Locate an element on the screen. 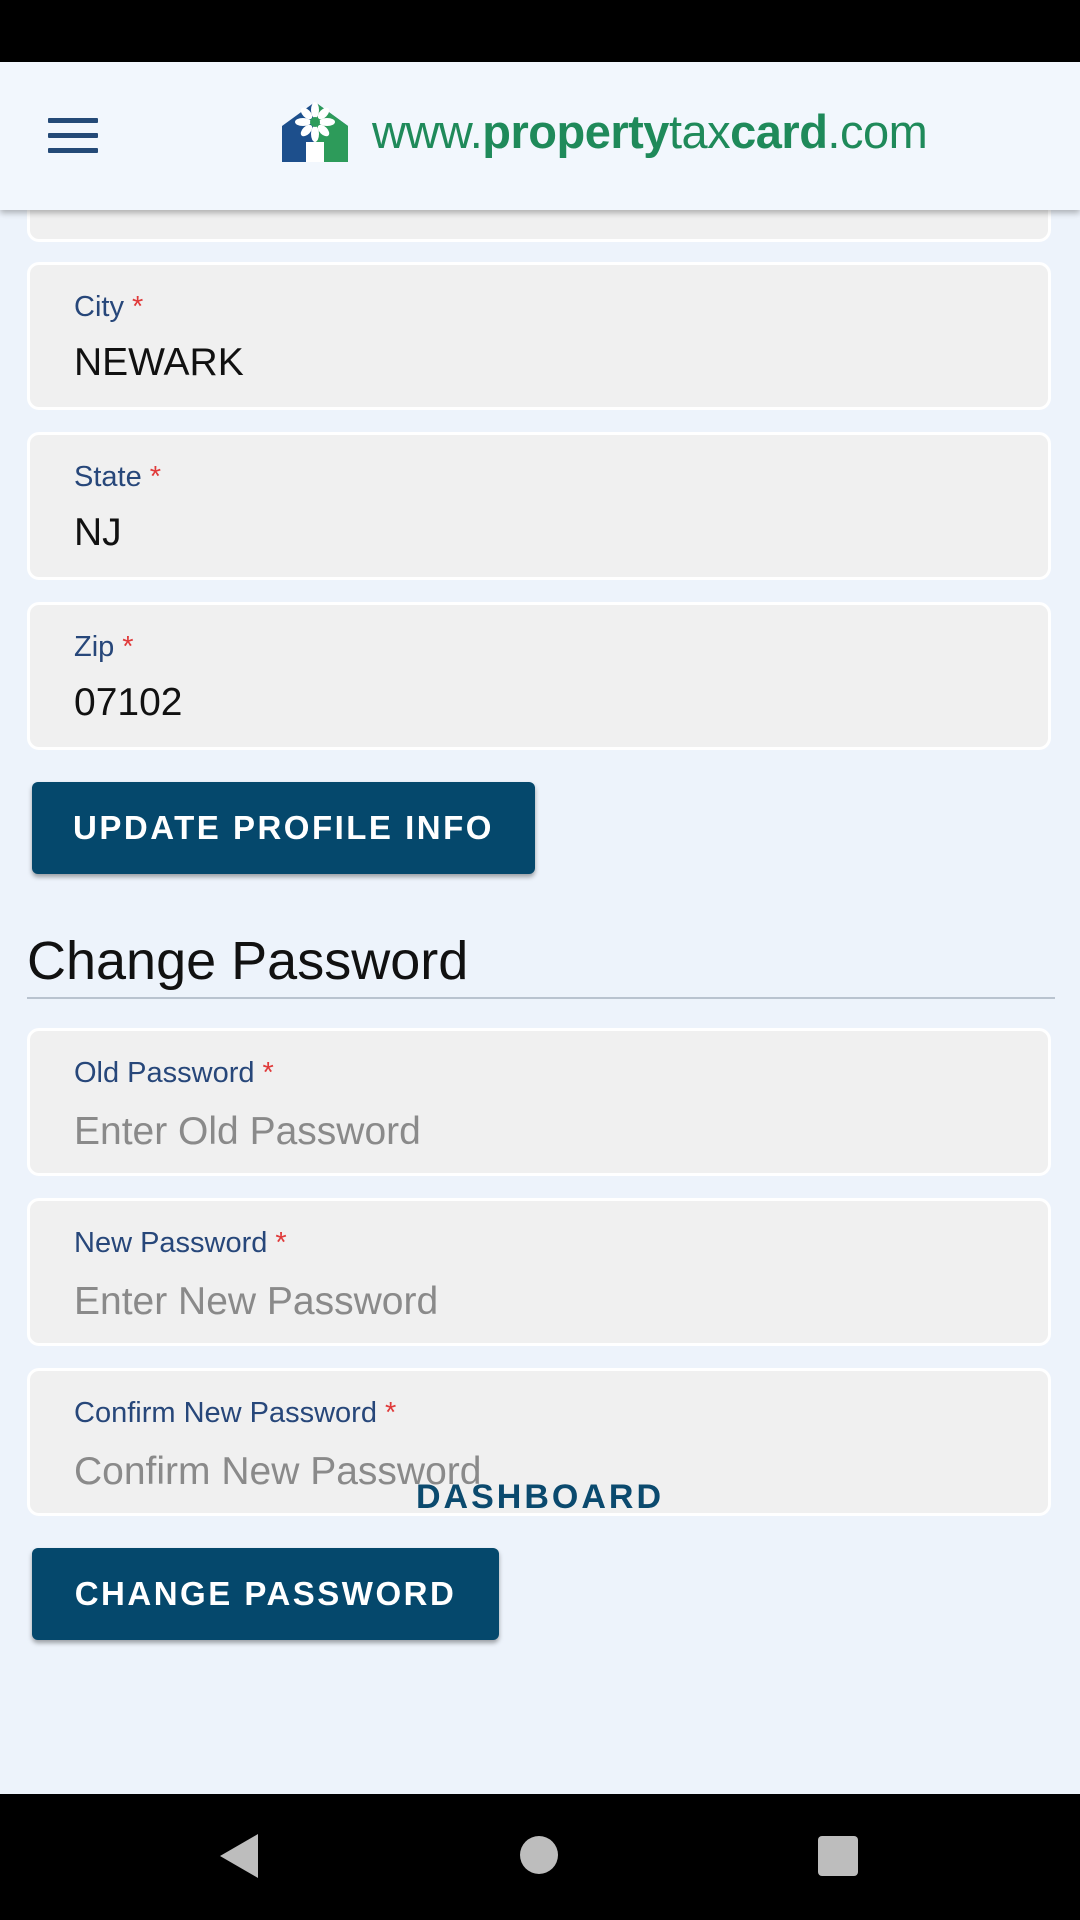 The width and height of the screenshot is (1080, 1920). state-label: State * is located at coordinates (118, 477).